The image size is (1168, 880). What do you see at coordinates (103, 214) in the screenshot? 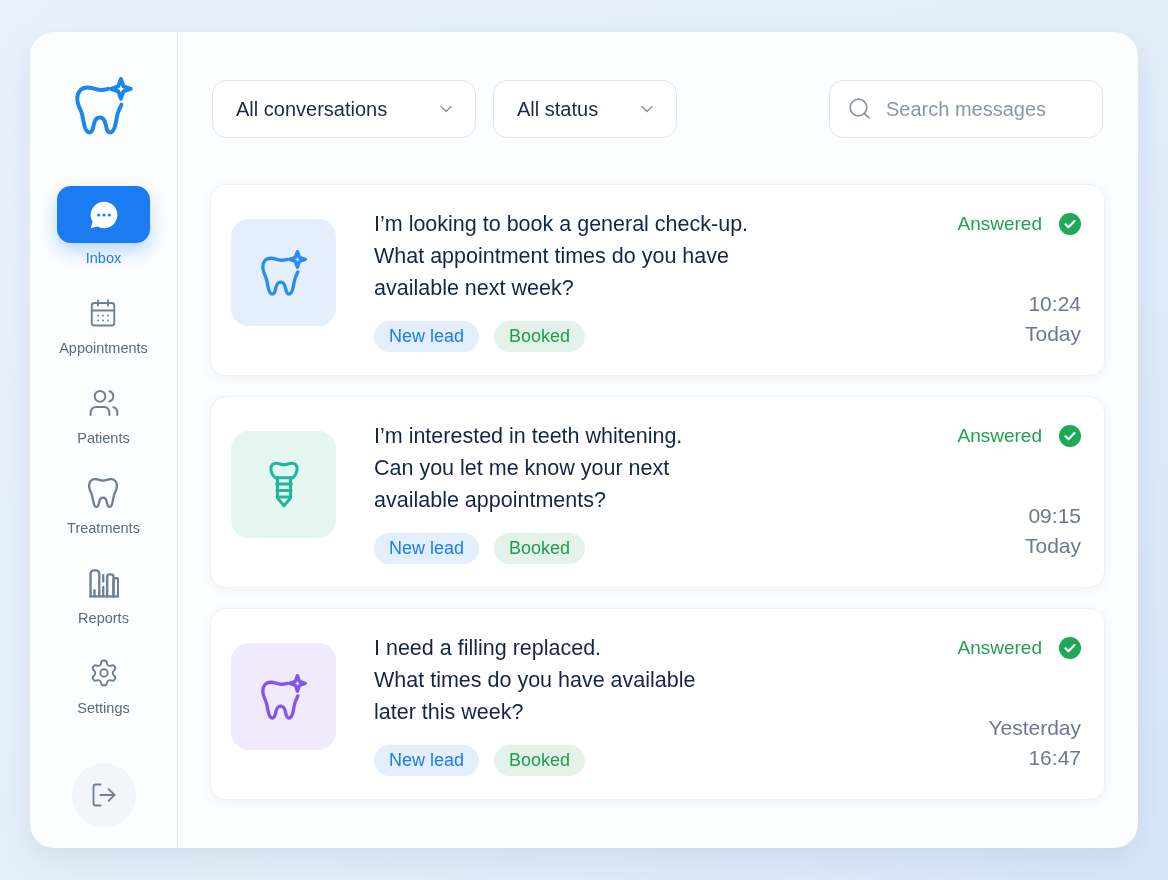
I see `chat-bubble-icon` at bounding box center [103, 214].